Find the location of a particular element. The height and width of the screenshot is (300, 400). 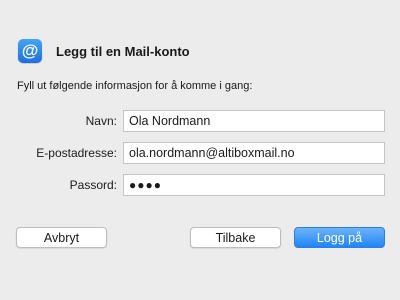

name-row: Navn: Ola Nordmann is located at coordinates (200, 121).